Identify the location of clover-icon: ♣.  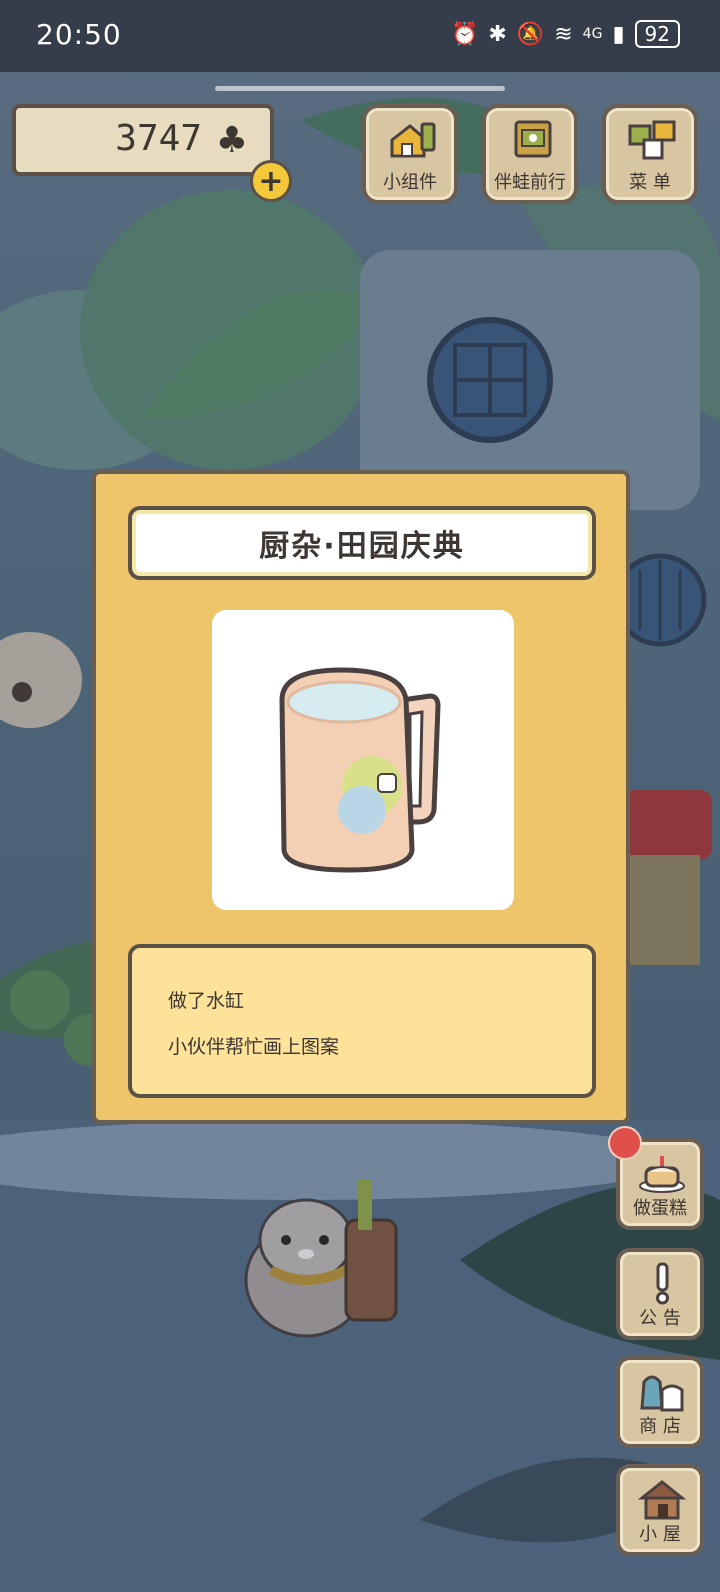
(231, 140).